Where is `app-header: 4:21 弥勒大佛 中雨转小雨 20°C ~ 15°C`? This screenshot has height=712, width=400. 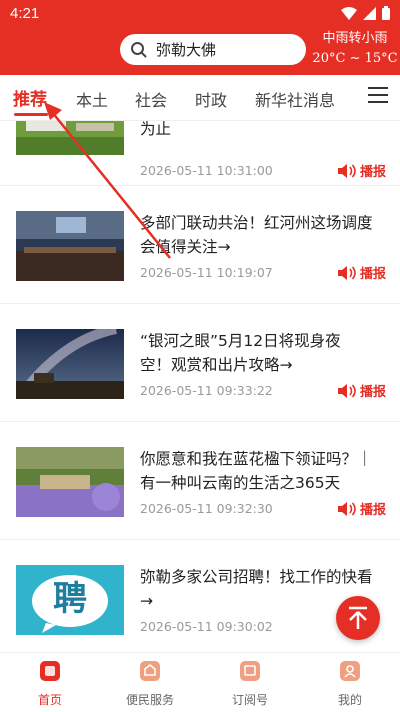 app-header: 4:21 弥勒大佛 中雨转小雨 20°C ~ 15°C is located at coordinates (200, 37).